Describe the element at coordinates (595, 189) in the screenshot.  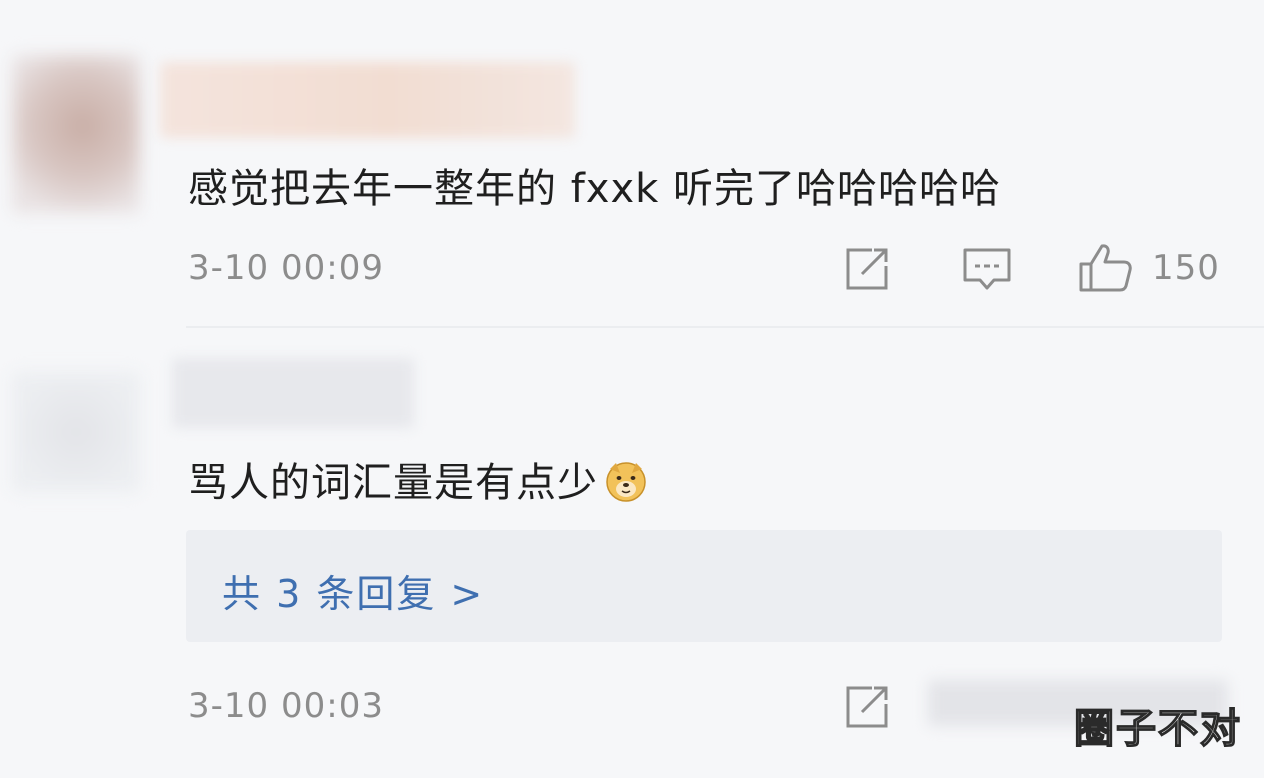
I see `comment-text: 感觉把去年一整年的 fxxk 听完了哈哈哈哈哈` at that location.